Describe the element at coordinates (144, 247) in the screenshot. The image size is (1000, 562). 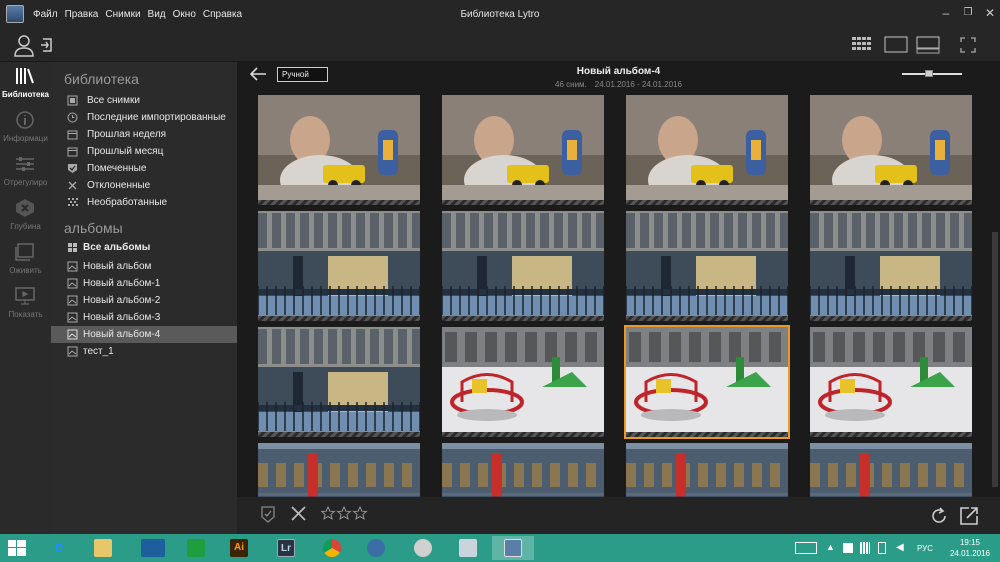
I see `sidebar-item-all-albums: Все альбомы` at that location.